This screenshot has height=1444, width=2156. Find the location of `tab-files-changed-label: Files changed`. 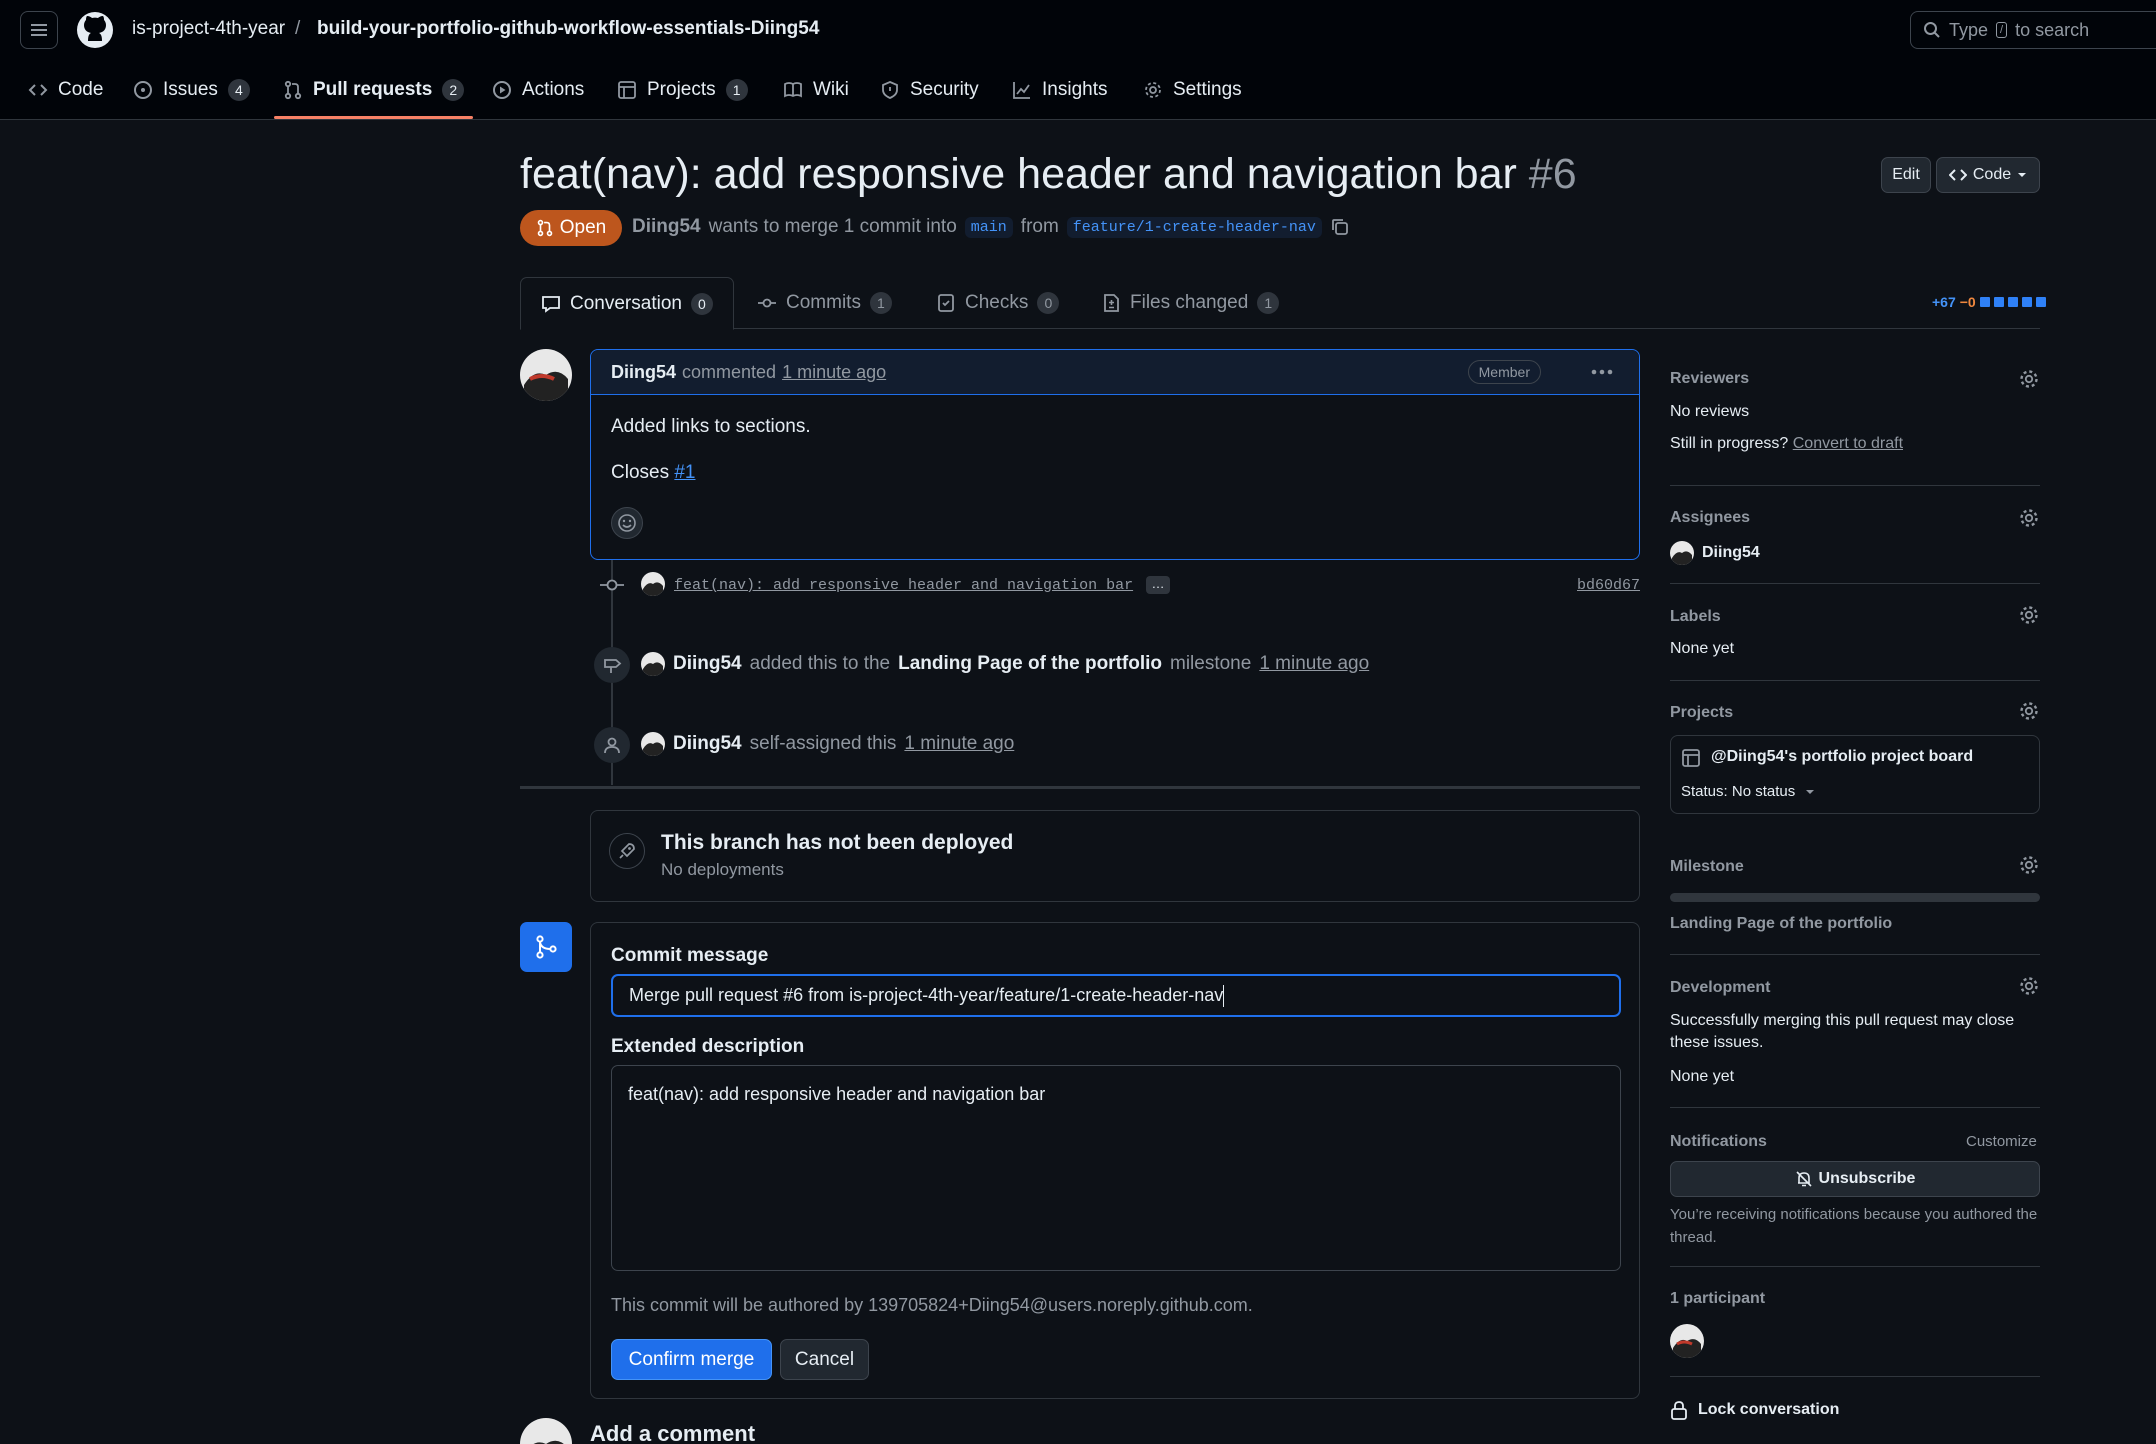

tab-files-changed-label: Files changed is located at coordinates (1189, 302).